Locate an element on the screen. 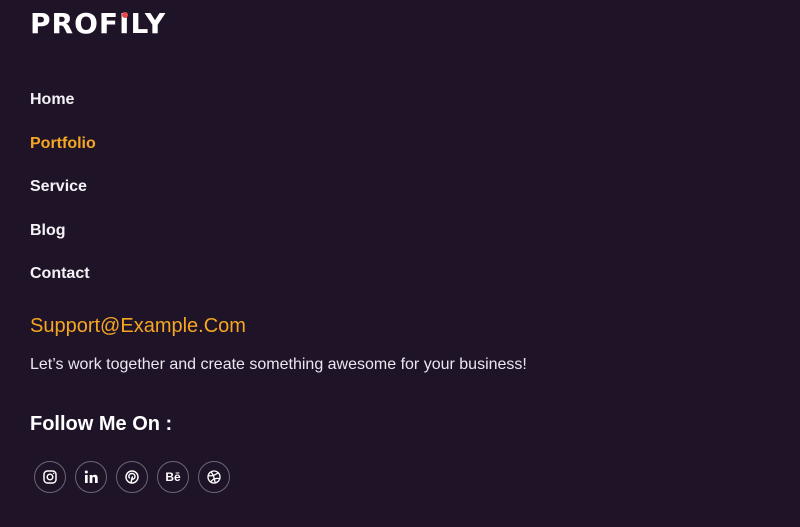 This screenshot has height=527, width=800. nav-item-service: Service is located at coordinates (63, 197).